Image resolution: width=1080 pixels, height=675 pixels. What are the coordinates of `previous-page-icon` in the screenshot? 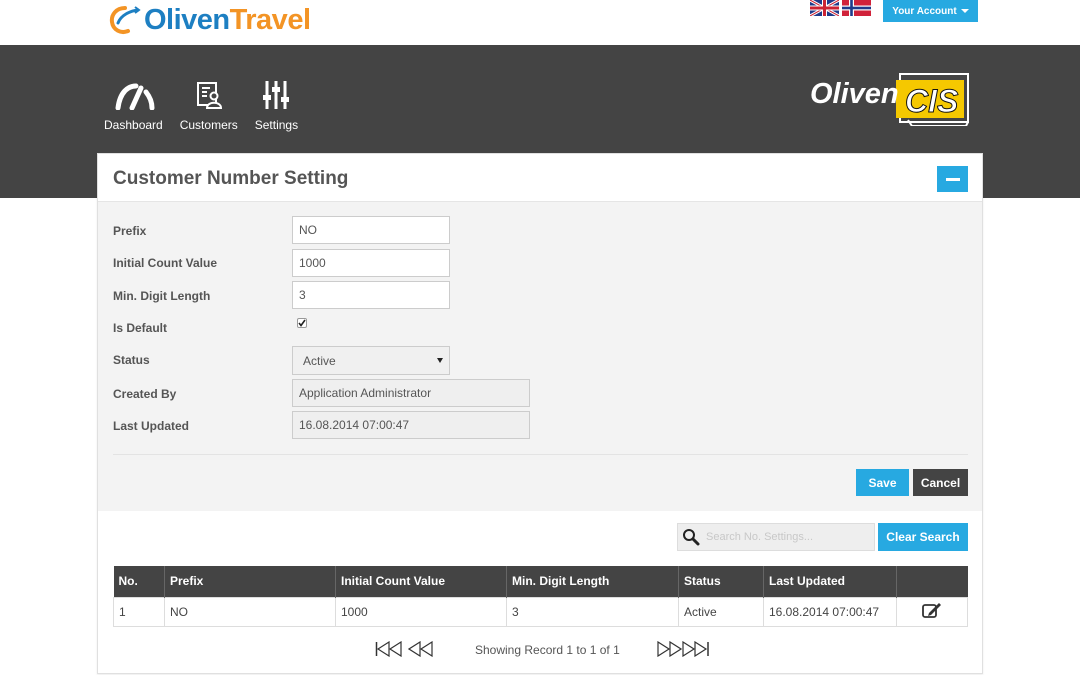 It's located at (421, 649).